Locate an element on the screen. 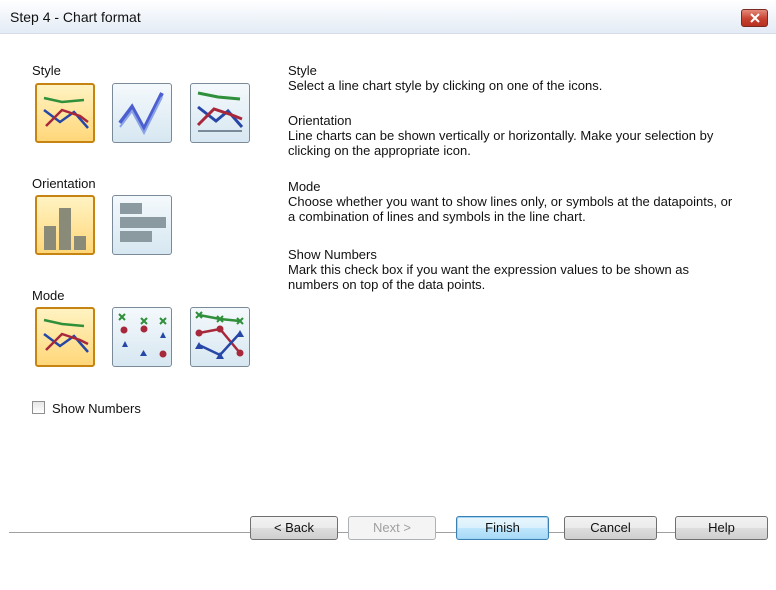 The image size is (776, 590). close-icon is located at coordinates (755, 18).